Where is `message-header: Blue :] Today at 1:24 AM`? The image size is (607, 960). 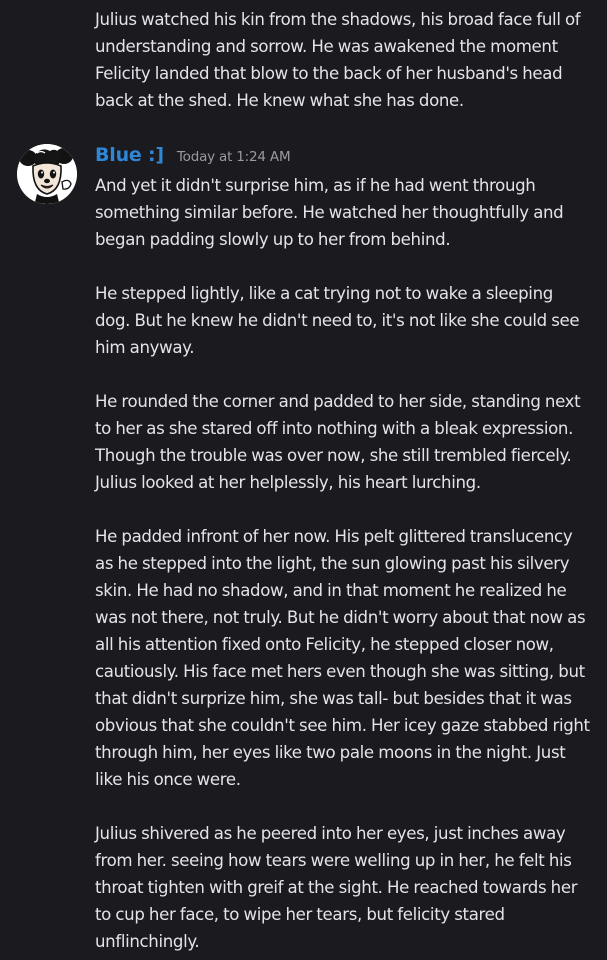 message-header: Blue :] Today at 1:24 AM is located at coordinates (193, 159).